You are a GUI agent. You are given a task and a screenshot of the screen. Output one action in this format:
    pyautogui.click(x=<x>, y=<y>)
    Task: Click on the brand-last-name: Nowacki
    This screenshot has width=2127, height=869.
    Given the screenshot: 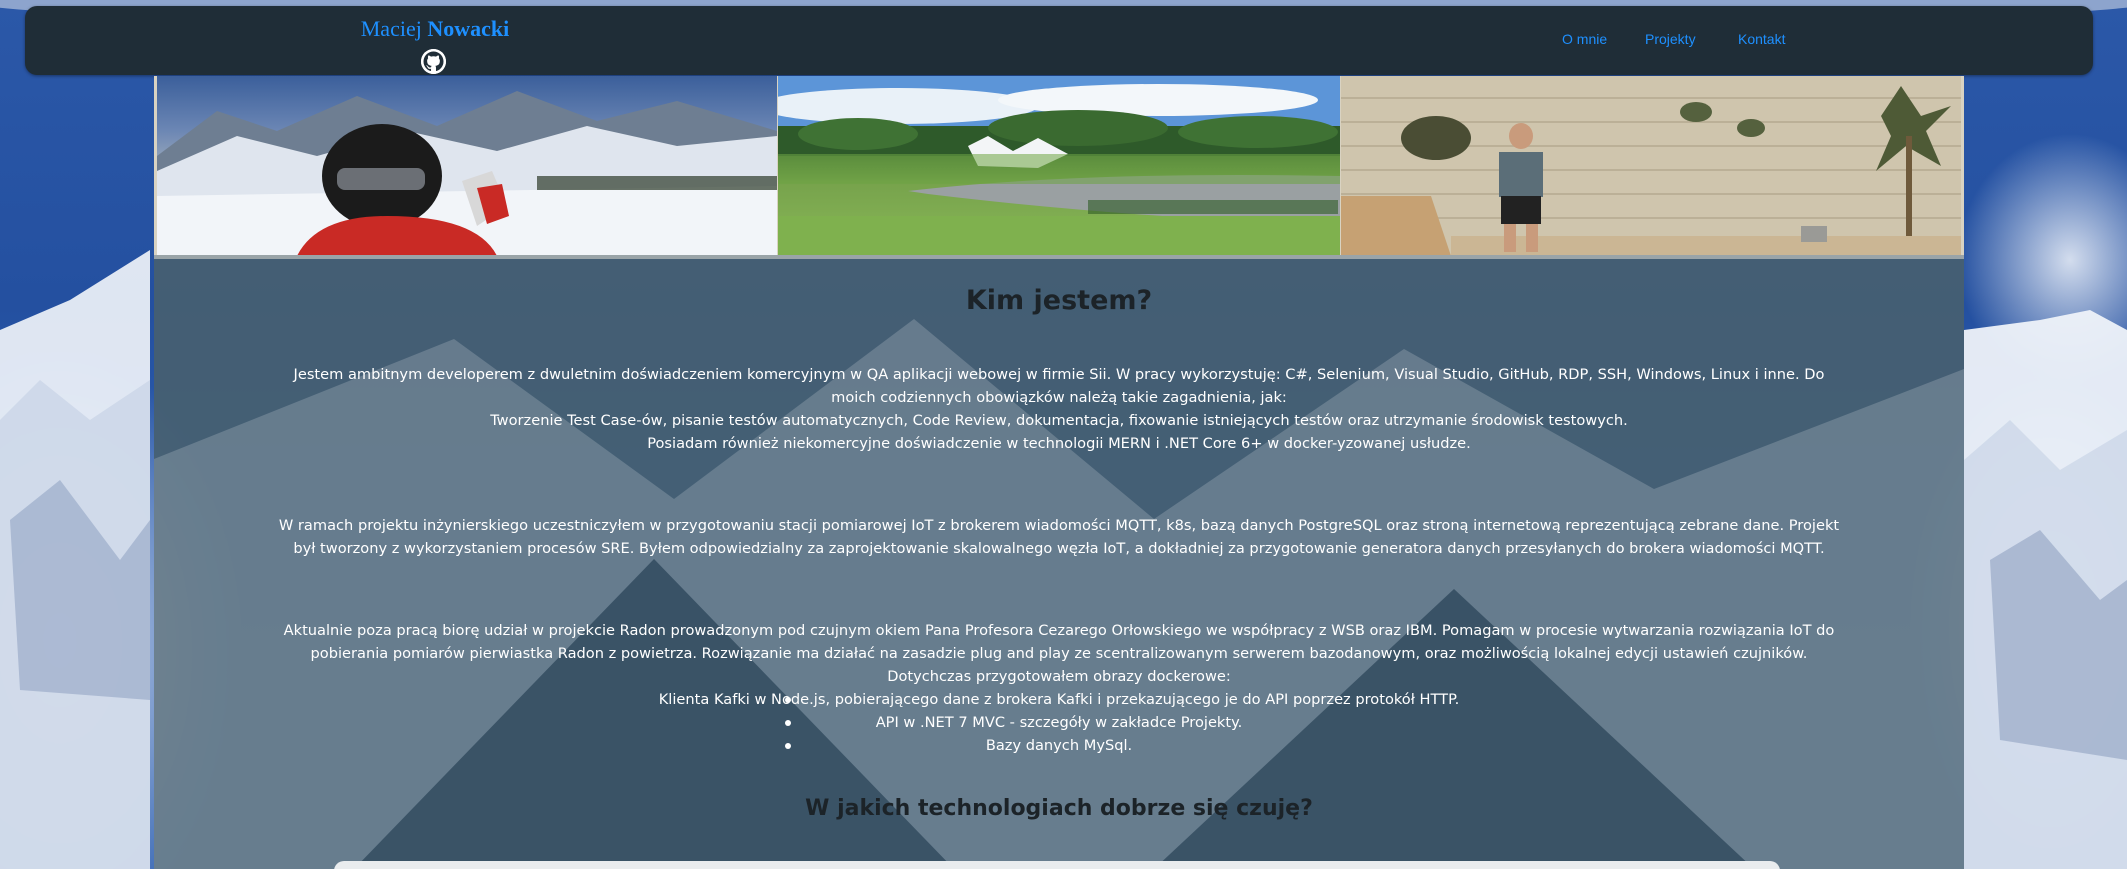 What is the action you would take?
    pyautogui.click(x=468, y=28)
    